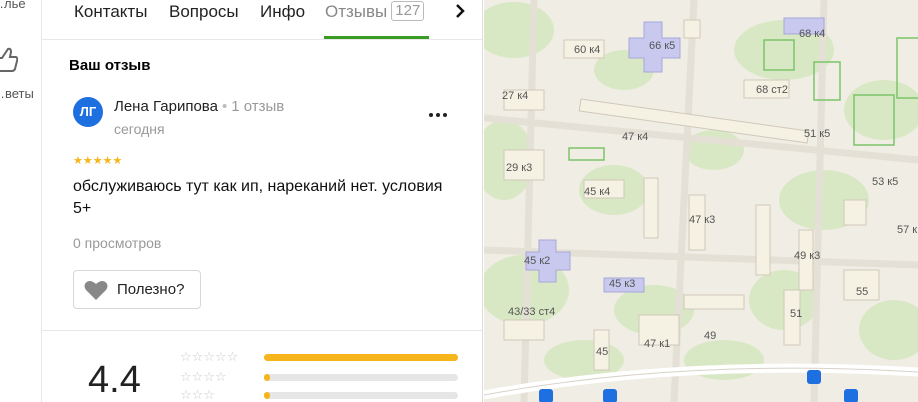 The width and height of the screenshot is (918, 402). I want to click on tab-questions: Вопросы, so click(204, 12).